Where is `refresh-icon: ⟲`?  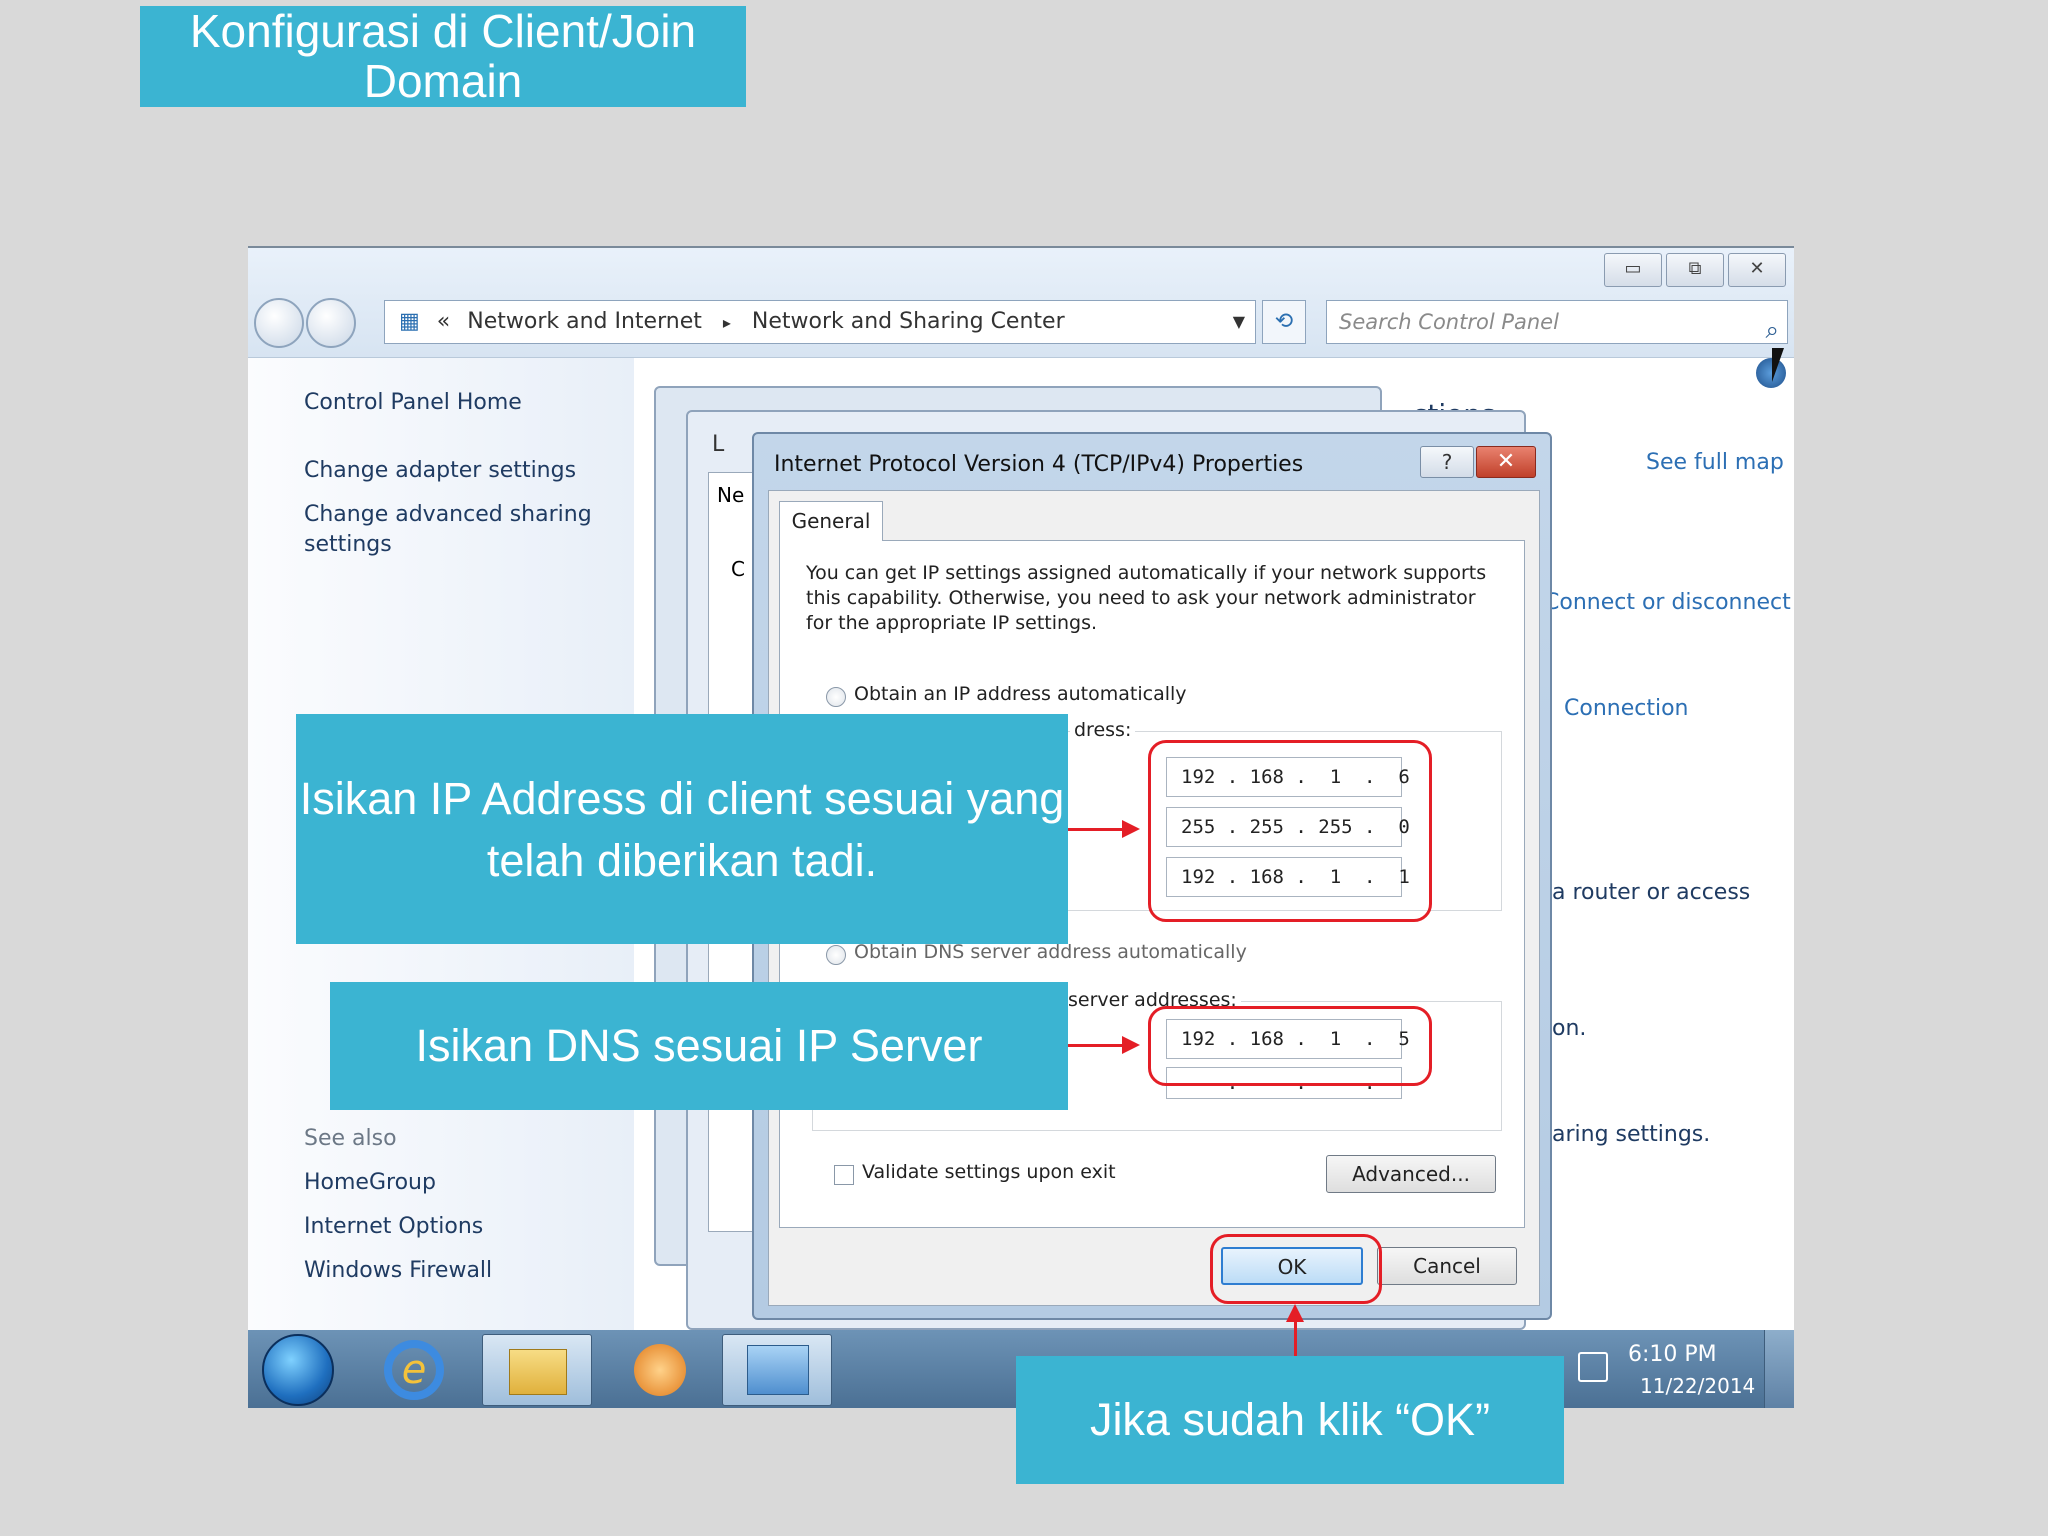 refresh-icon: ⟲ is located at coordinates (1284, 322).